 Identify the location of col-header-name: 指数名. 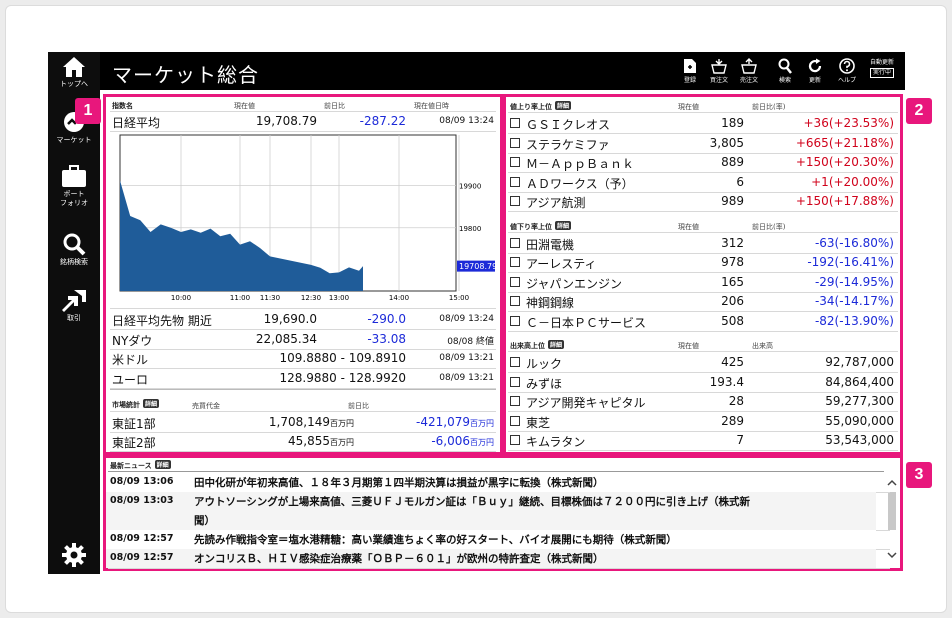
(122, 106).